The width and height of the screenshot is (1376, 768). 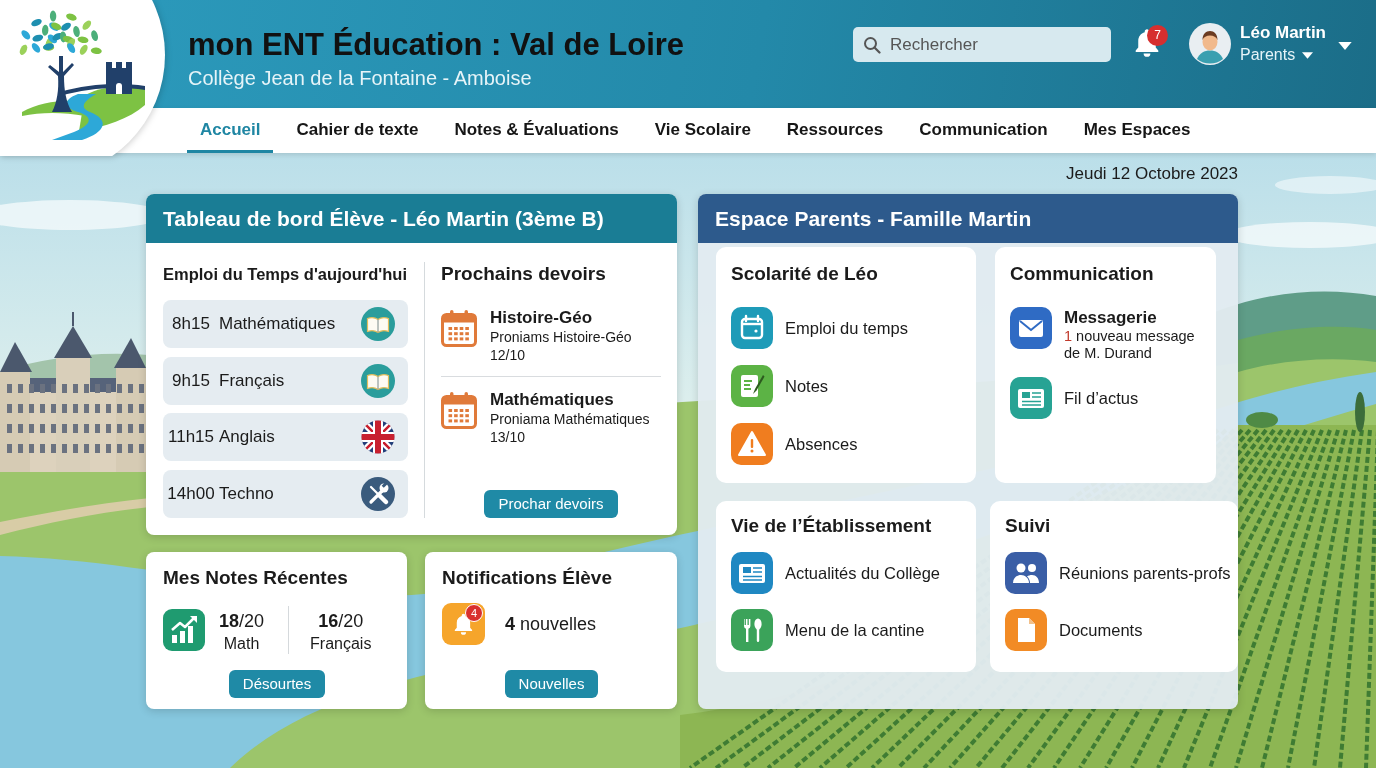 I want to click on parent-link: Menu de la cantine, so click(x=847, y=630).